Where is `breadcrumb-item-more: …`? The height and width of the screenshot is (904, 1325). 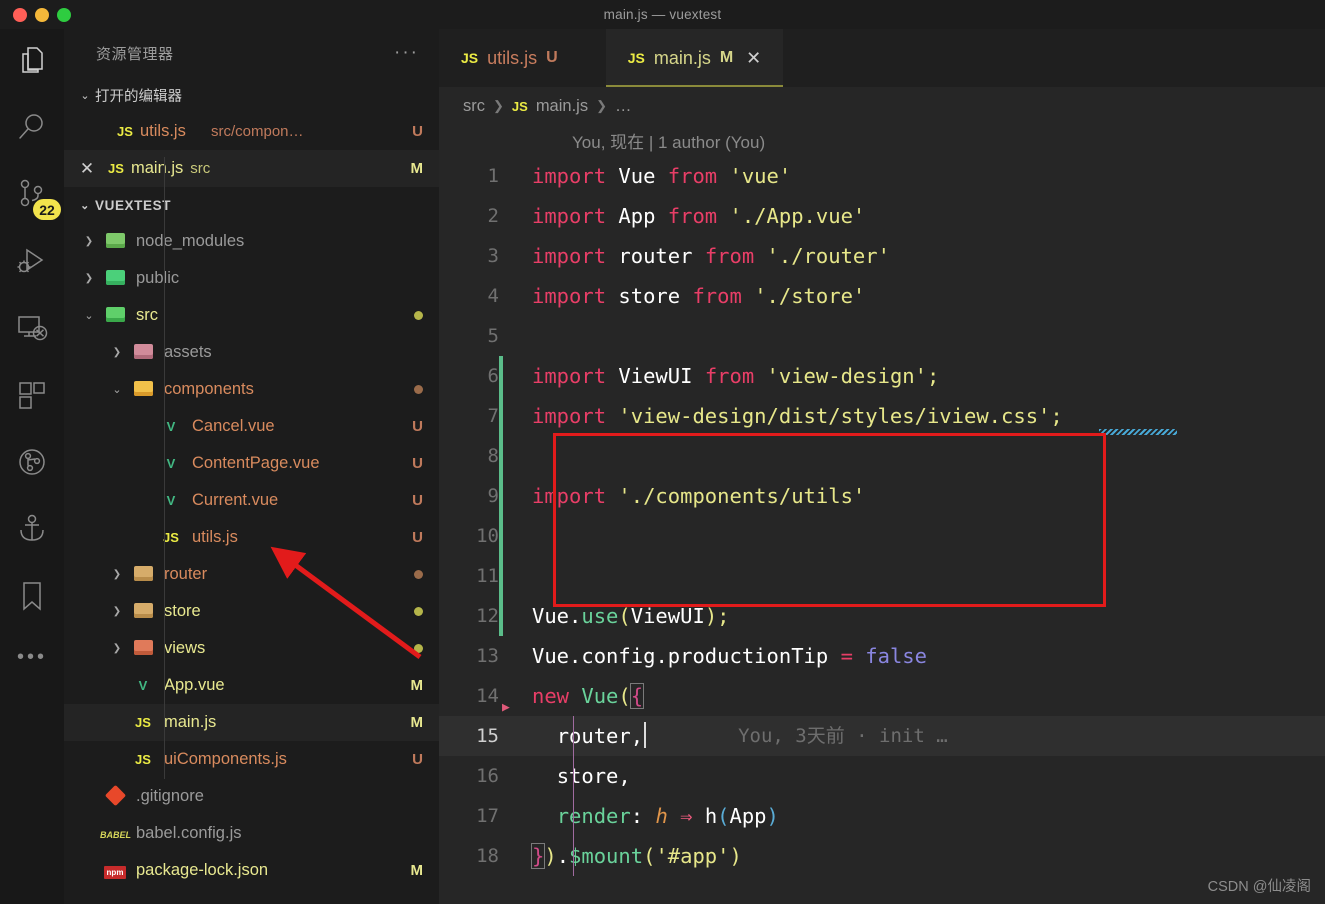 breadcrumb-item-more: … is located at coordinates (623, 106).